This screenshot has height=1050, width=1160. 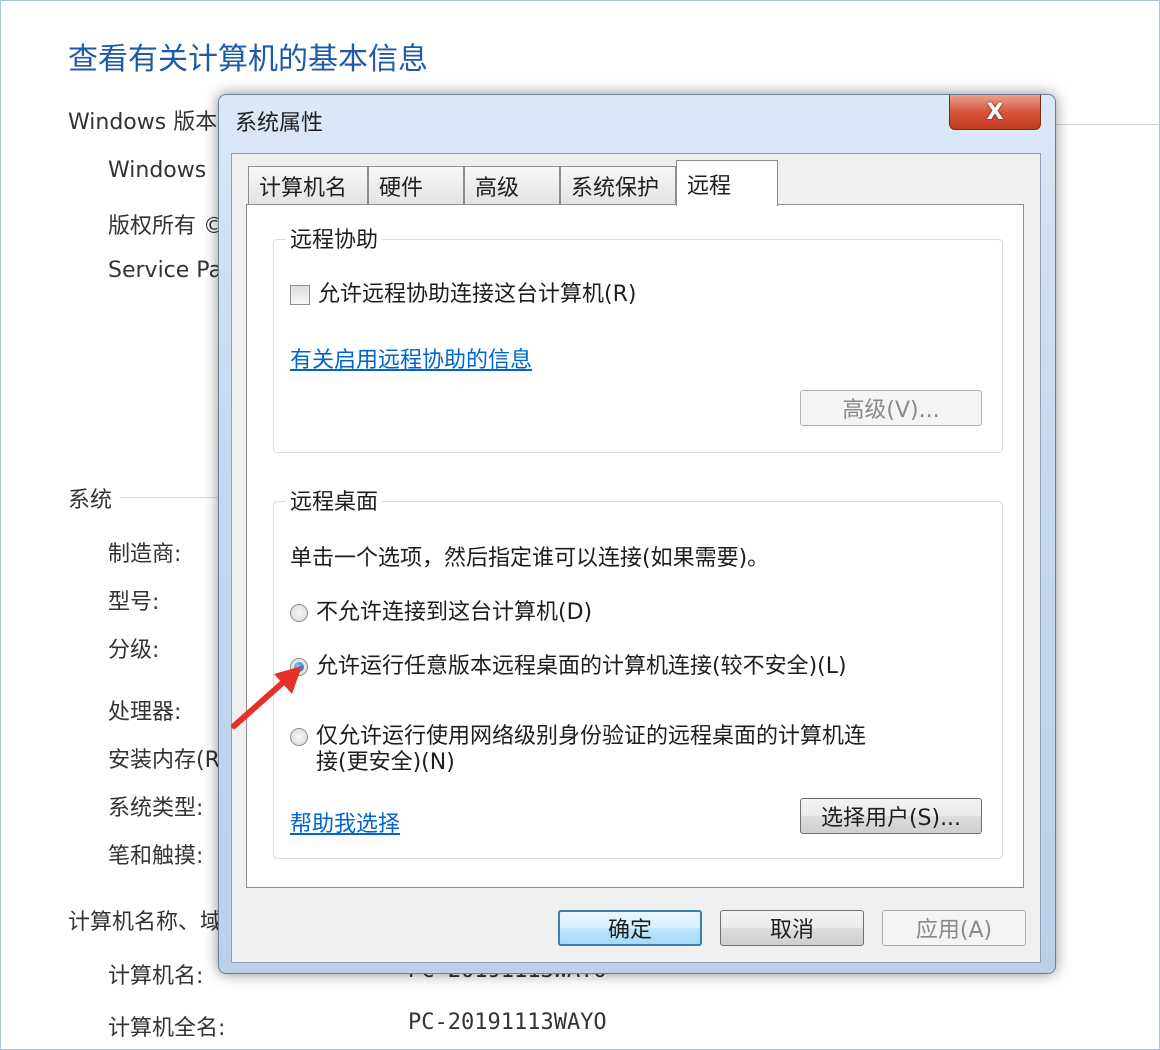 What do you see at coordinates (165, 270) in the screenshot?
I see `service-pack-row: Service Pa` at bounding box center [165, 270].